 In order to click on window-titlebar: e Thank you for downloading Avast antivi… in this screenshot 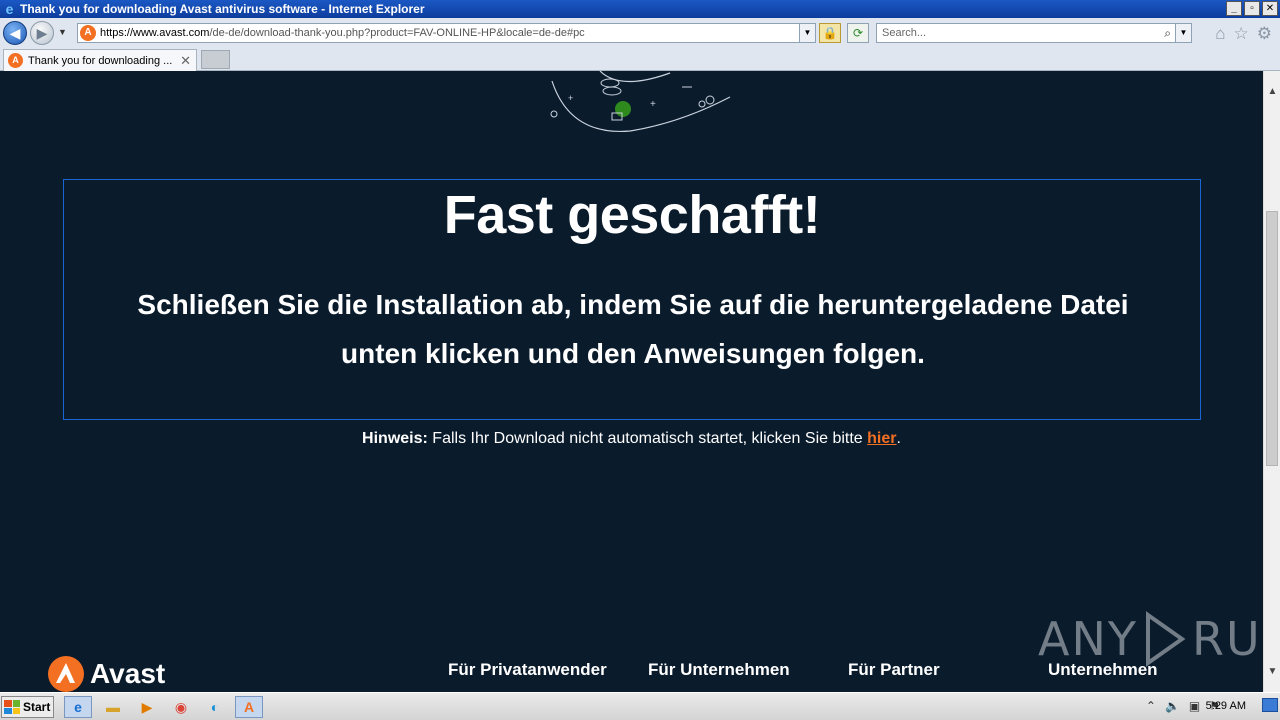, I will do `click(640, 9)`.